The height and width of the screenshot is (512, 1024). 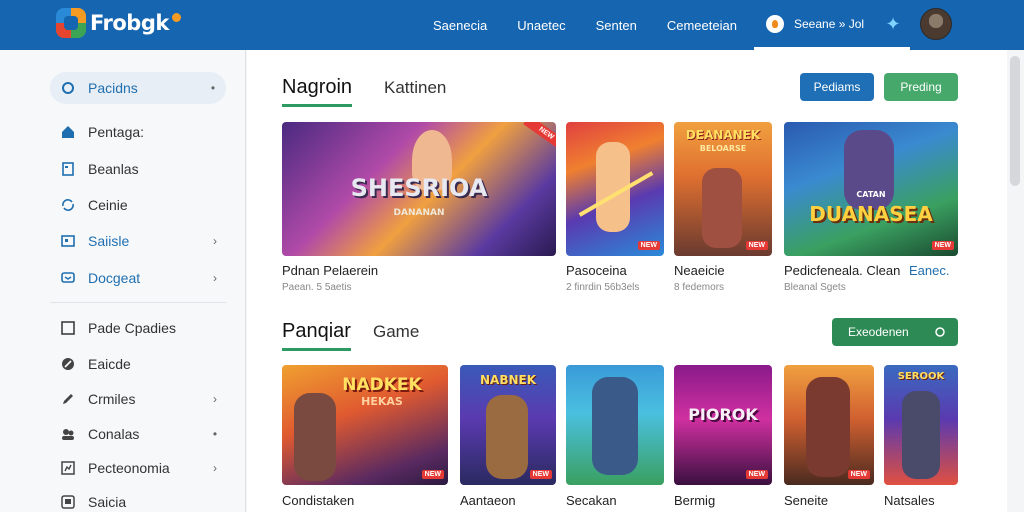 I want to click on game-thumbnail: SHESRIOA DANANAN NEW, so click(x=419, y=189).